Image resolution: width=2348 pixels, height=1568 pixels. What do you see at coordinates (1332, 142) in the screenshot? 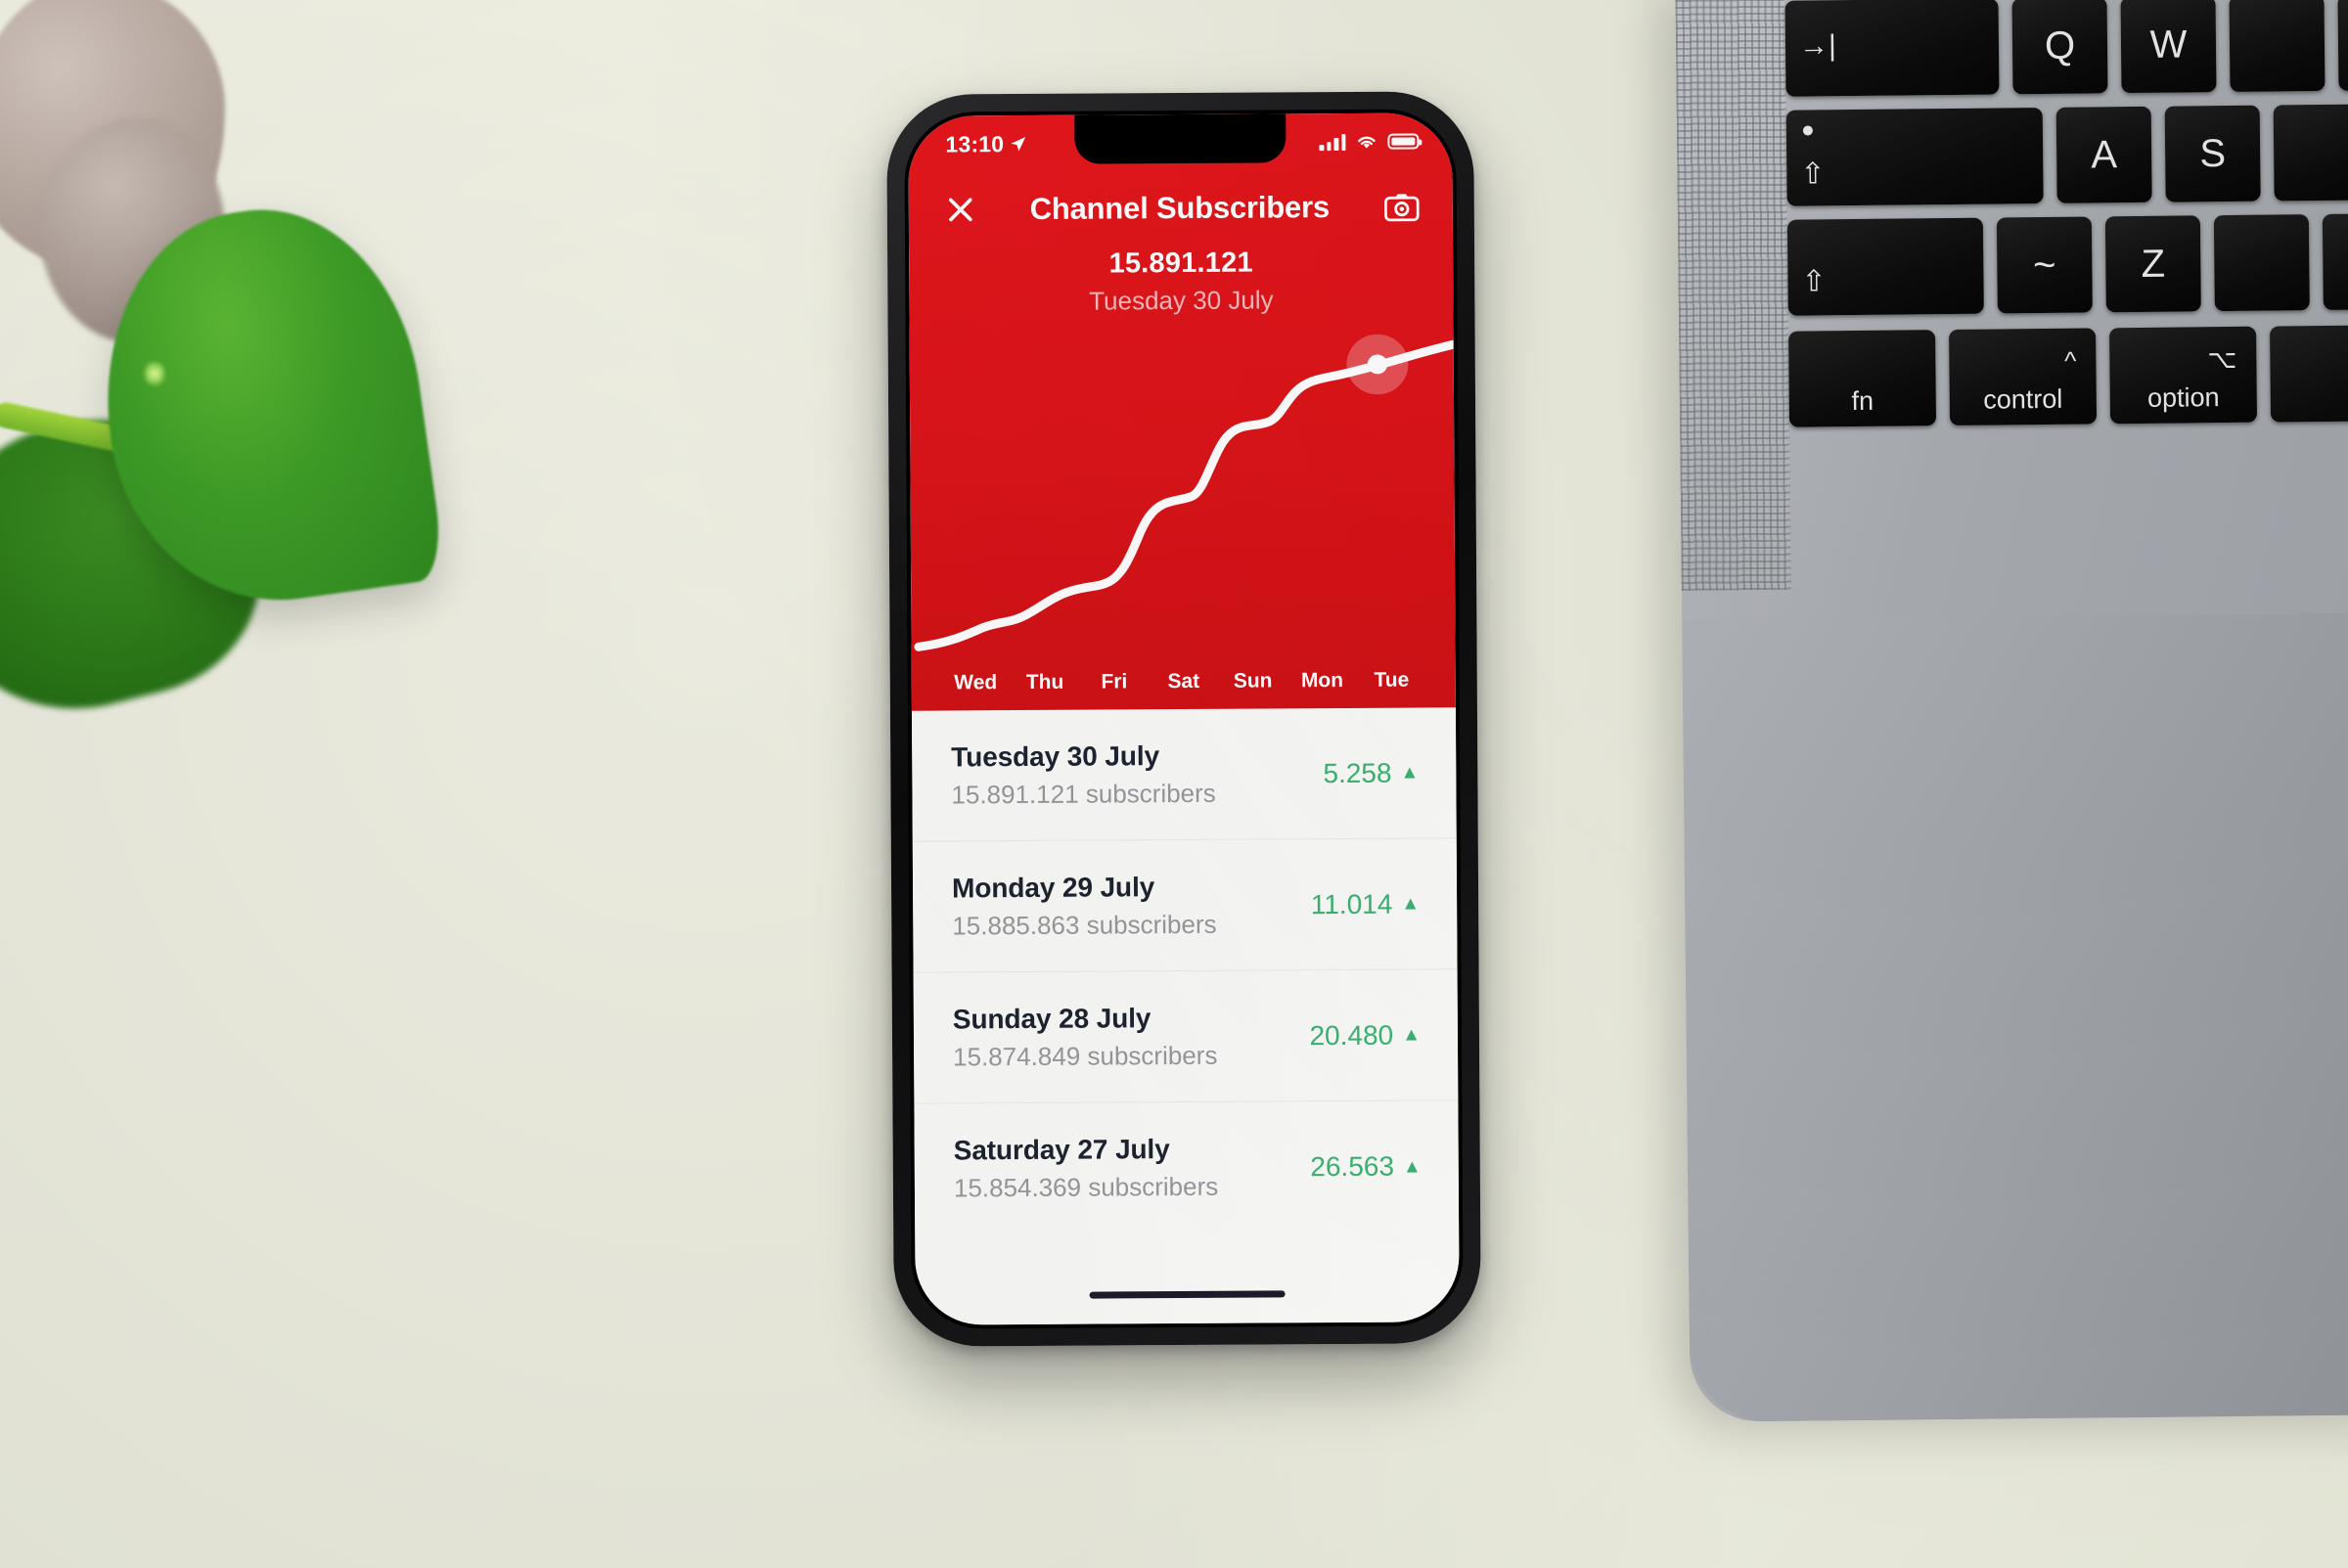
I see `cellular-bars-icon` at bounding box center [1332, 142].